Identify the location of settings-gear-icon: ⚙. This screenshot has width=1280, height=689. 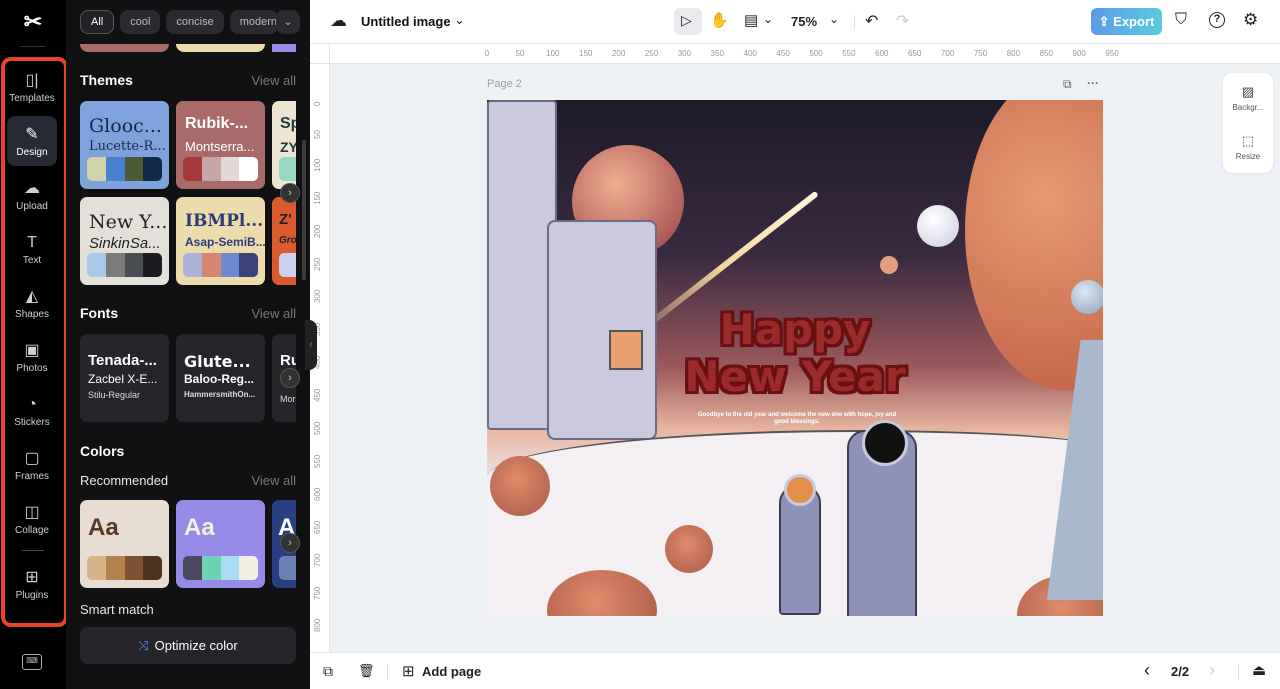
(1250, 20).